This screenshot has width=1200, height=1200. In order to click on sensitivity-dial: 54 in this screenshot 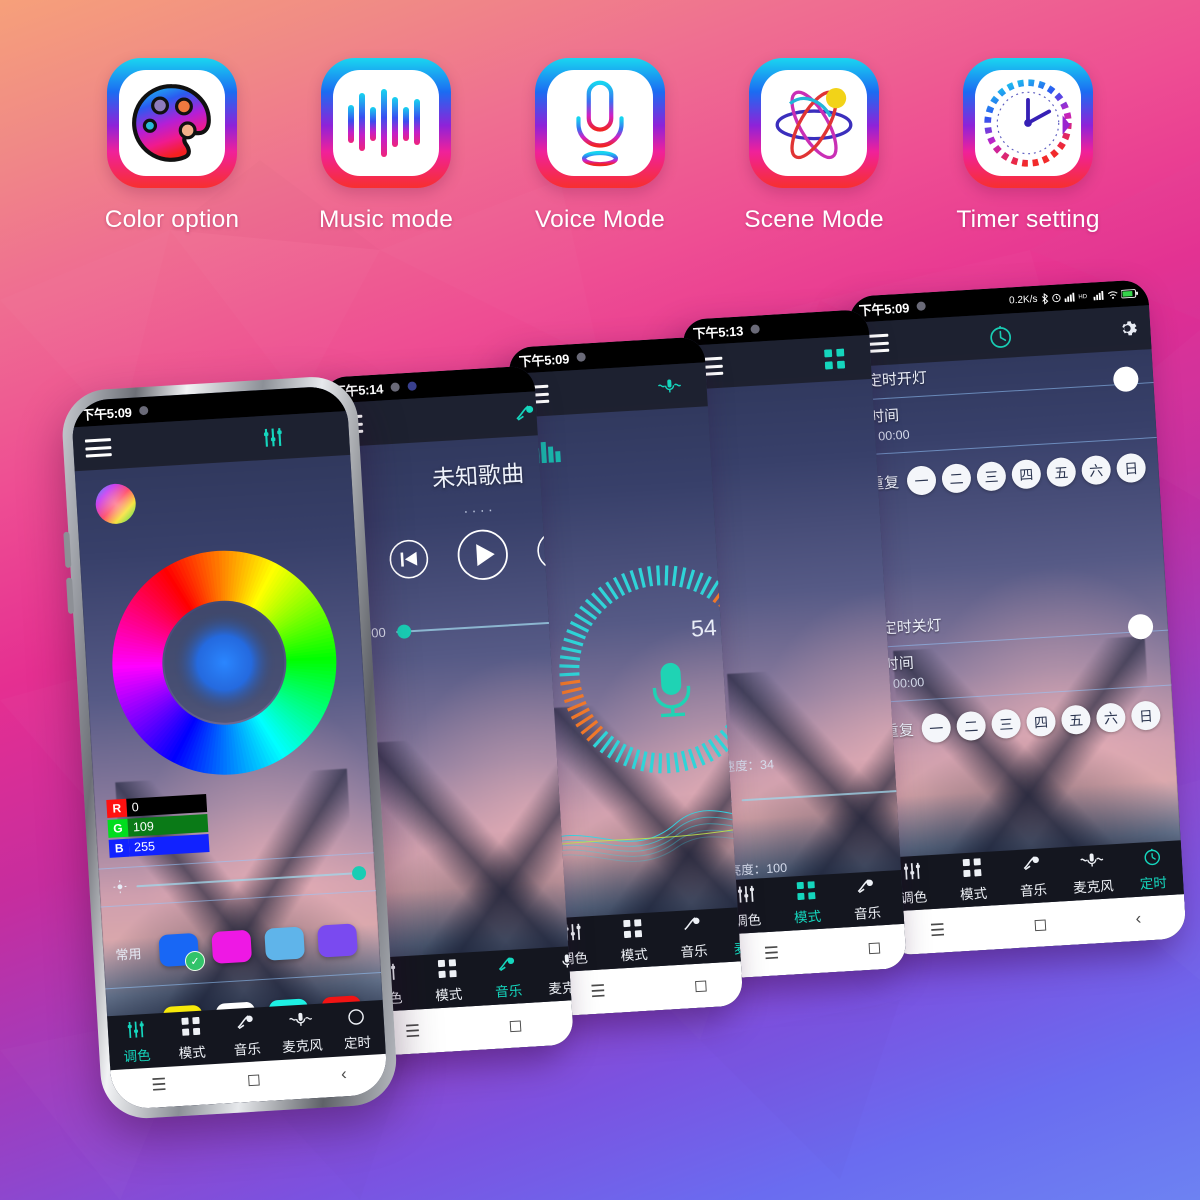, I will do `click(640, 669)`.